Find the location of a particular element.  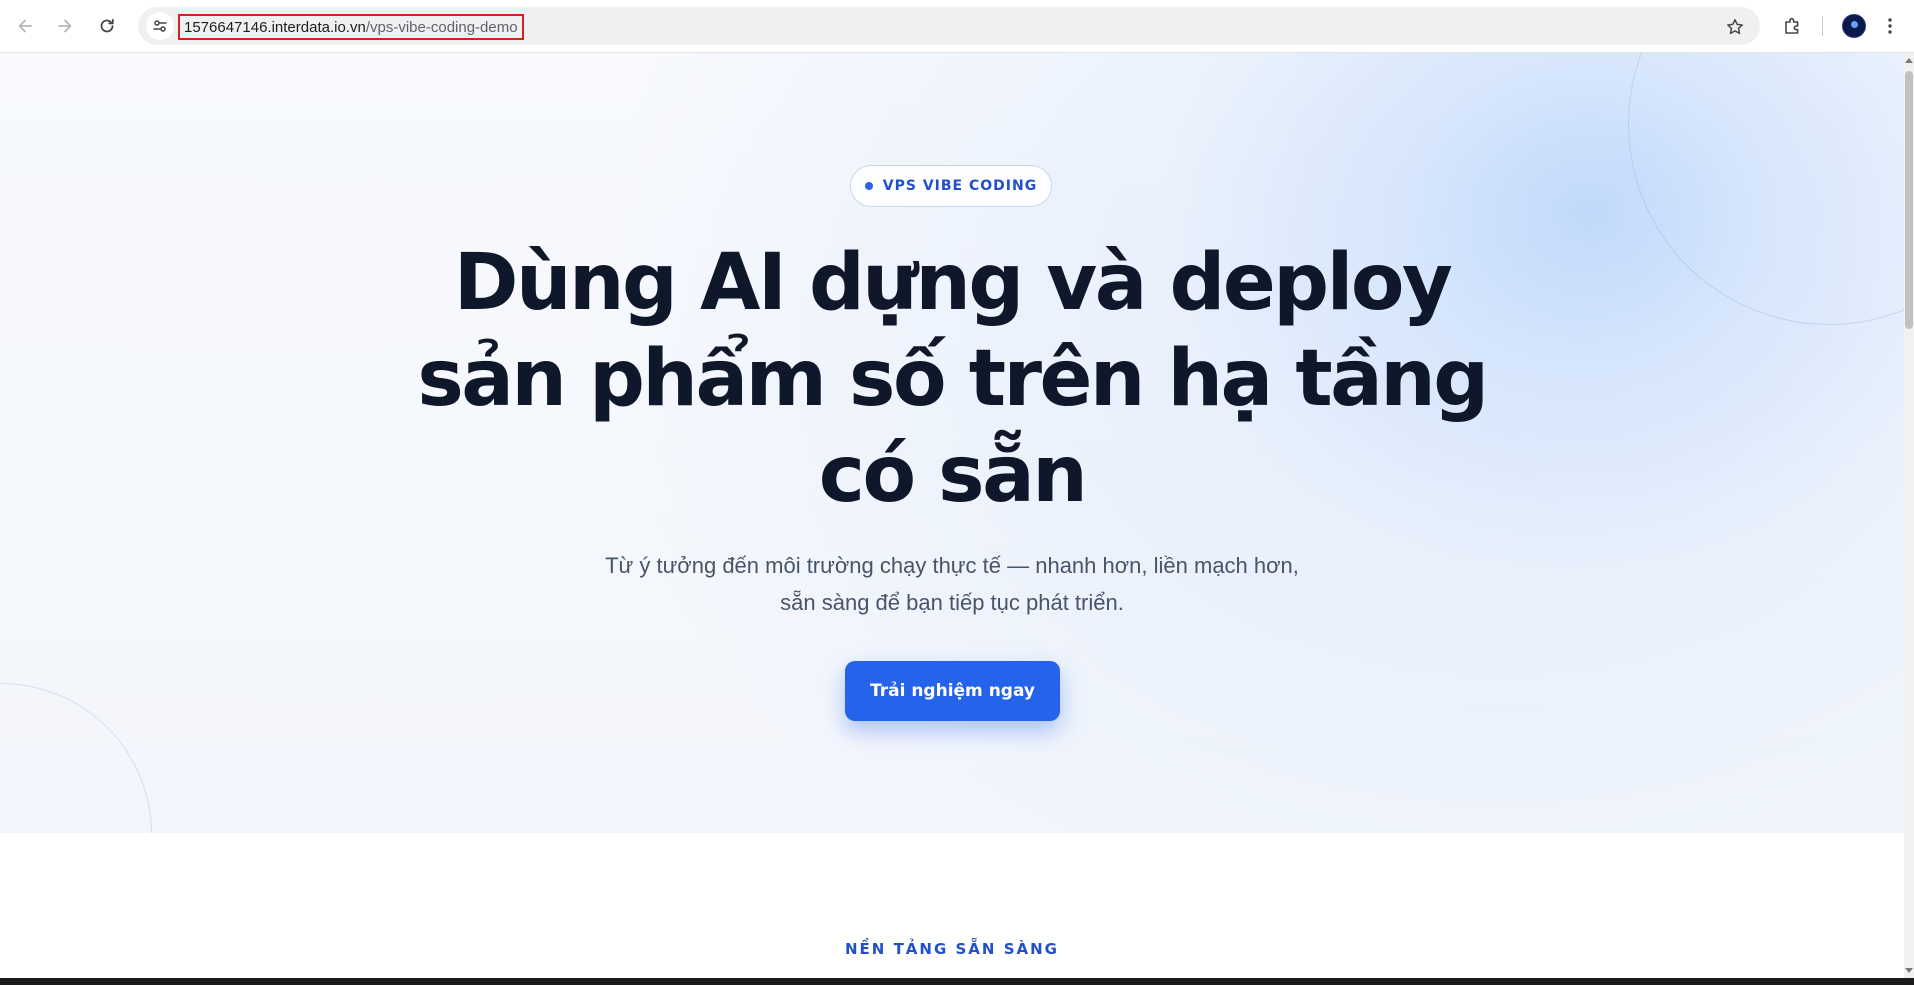

hero-title-line-3: có sẵn is located at coordinates (953, 475).